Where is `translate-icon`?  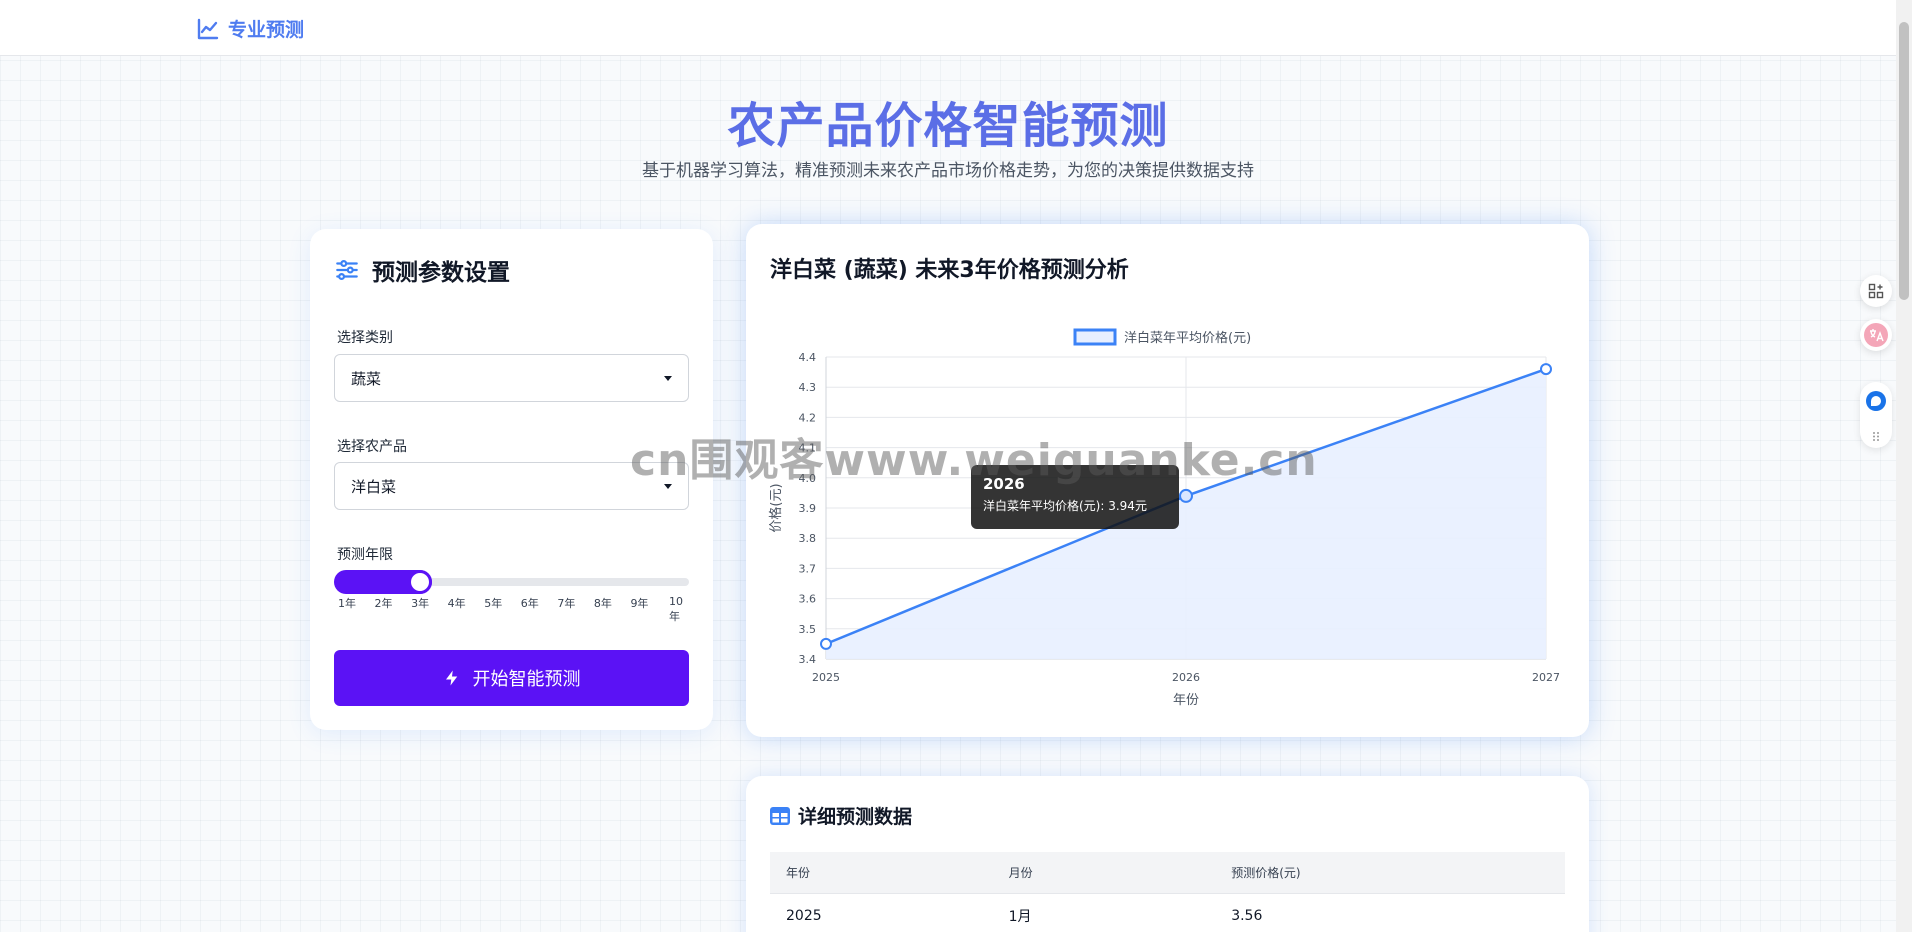
translate-icon is located at coordinates (1876, 335).